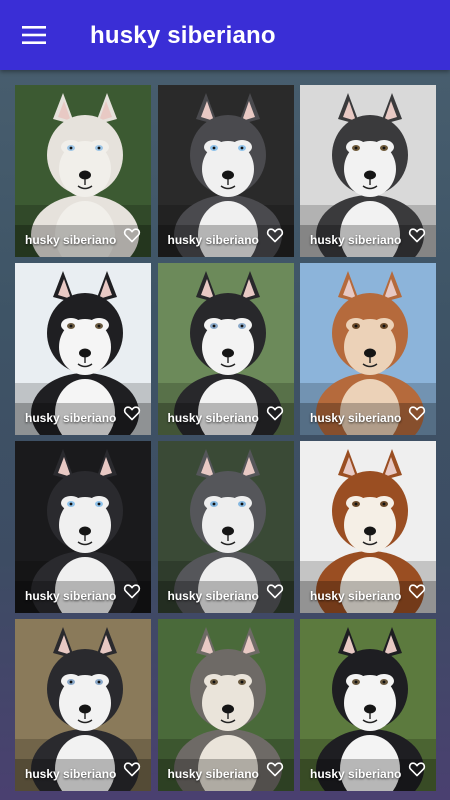  I want to click on hamburger-menu-icon, so click(34, 35).